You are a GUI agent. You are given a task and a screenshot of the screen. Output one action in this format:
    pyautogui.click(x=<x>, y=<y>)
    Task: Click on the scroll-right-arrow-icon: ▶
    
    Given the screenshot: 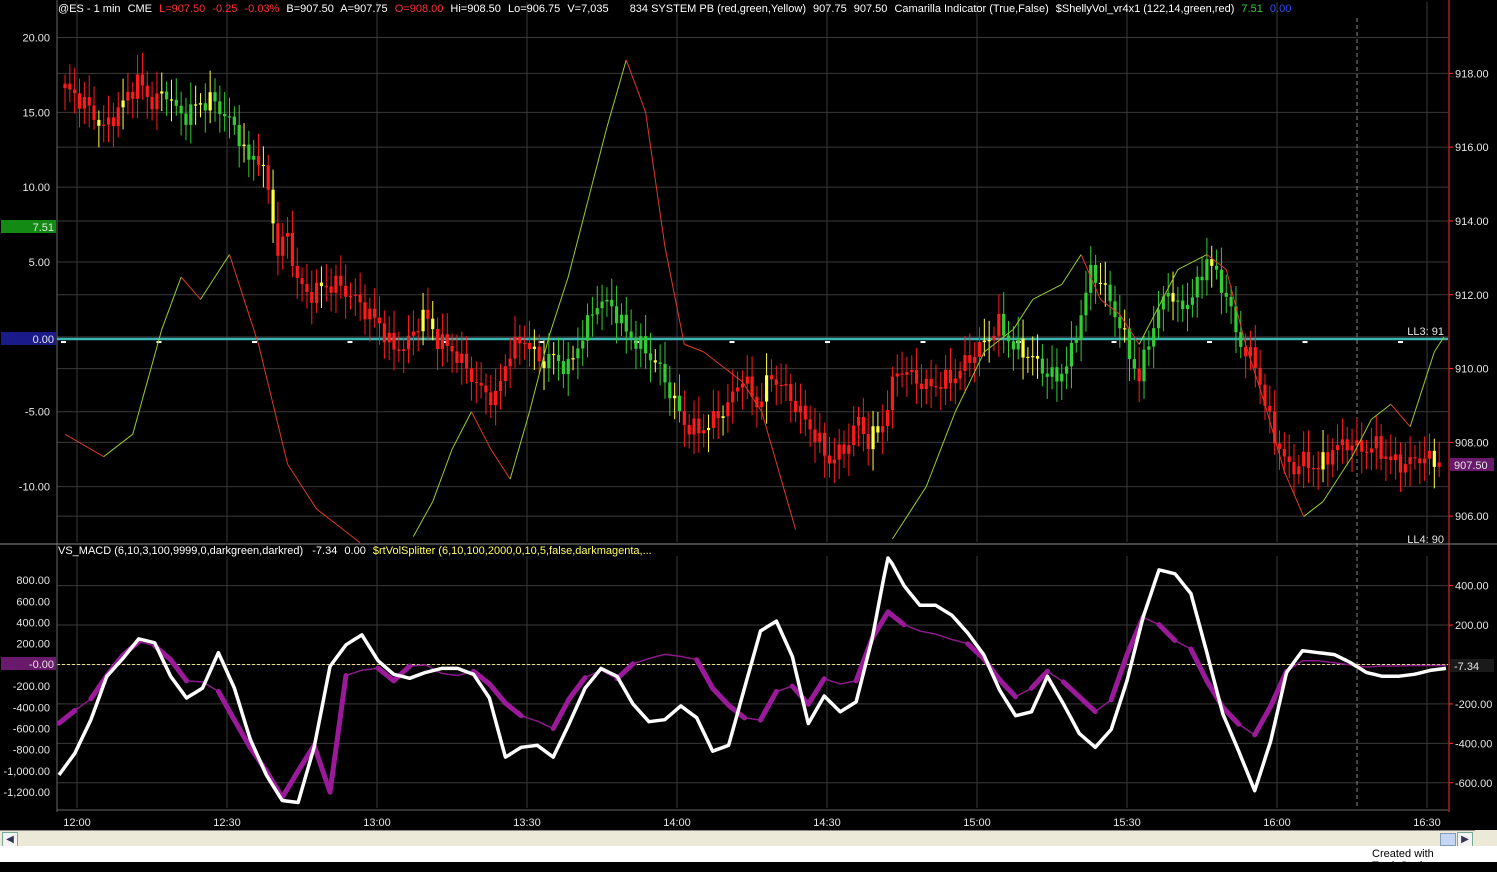 What is the action you would take?
    pyautogui.click(x=1465, y=839)
    